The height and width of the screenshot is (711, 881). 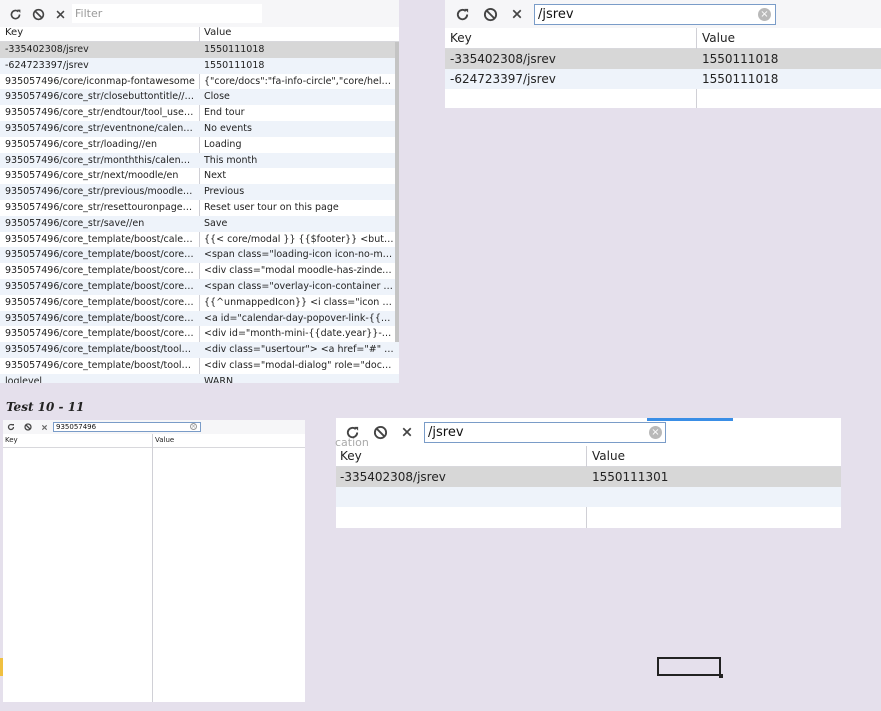 I want to click on cell-value: This month, so click(x=231, y=160).